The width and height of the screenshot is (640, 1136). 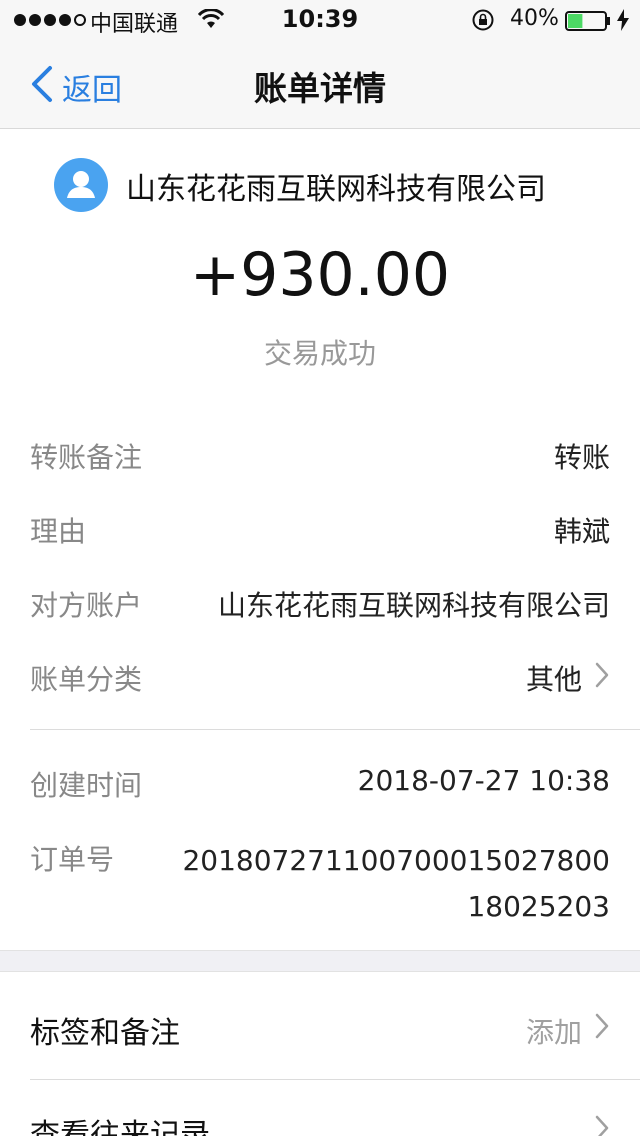 What do you see at coordinates (320, 1108) in the screenshot?
I see `transaction-history-cell: 查看往来记录` at bounding box center [320, 1108].